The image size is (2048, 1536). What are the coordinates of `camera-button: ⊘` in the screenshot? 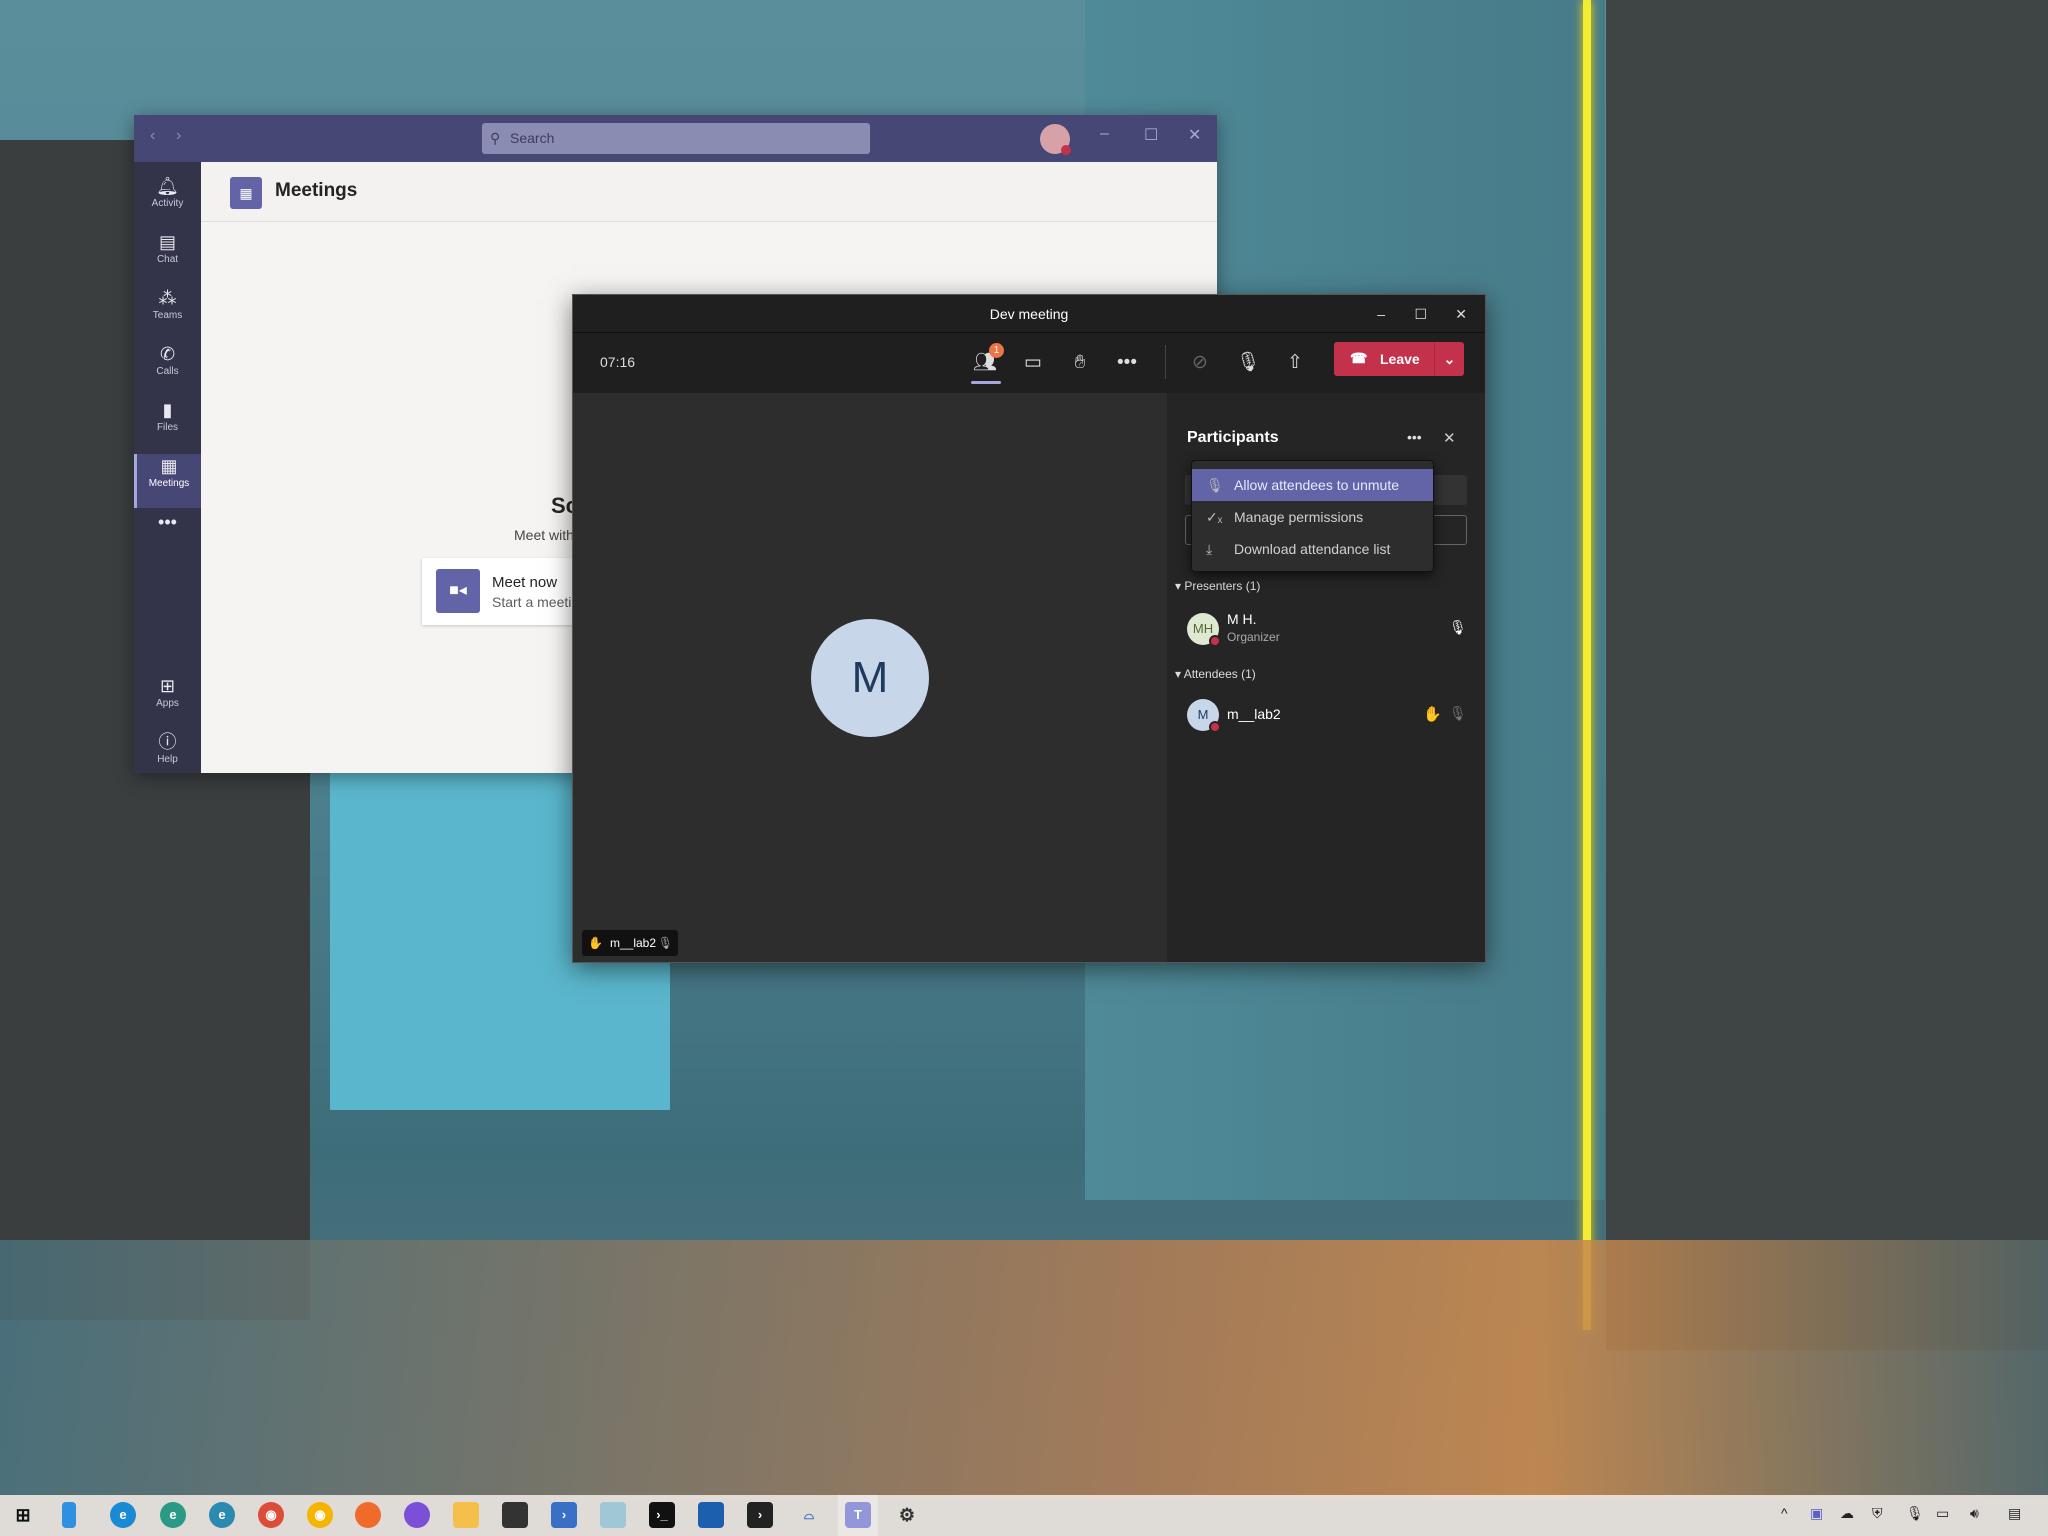 It's located at (1200, 363).